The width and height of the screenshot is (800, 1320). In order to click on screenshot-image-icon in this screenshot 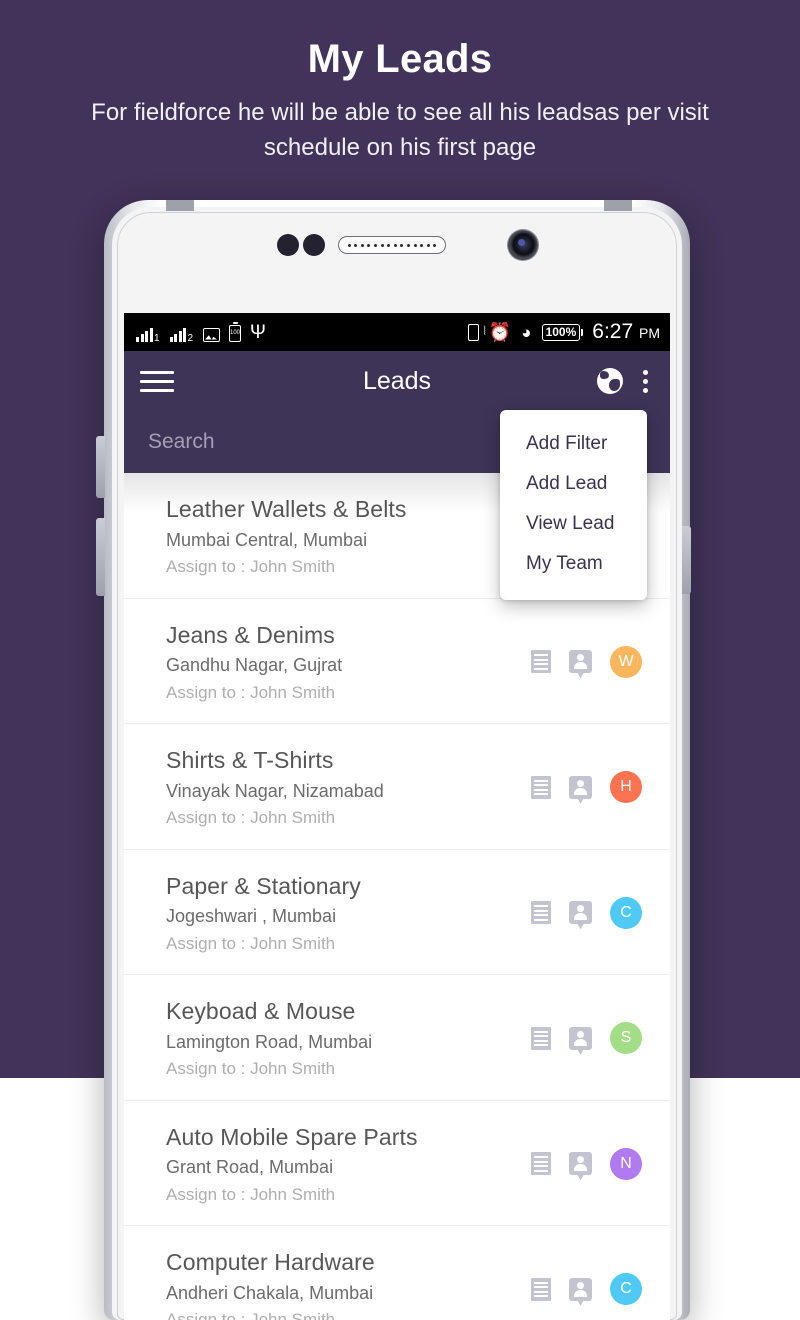, I will do `click(211, 334)`.